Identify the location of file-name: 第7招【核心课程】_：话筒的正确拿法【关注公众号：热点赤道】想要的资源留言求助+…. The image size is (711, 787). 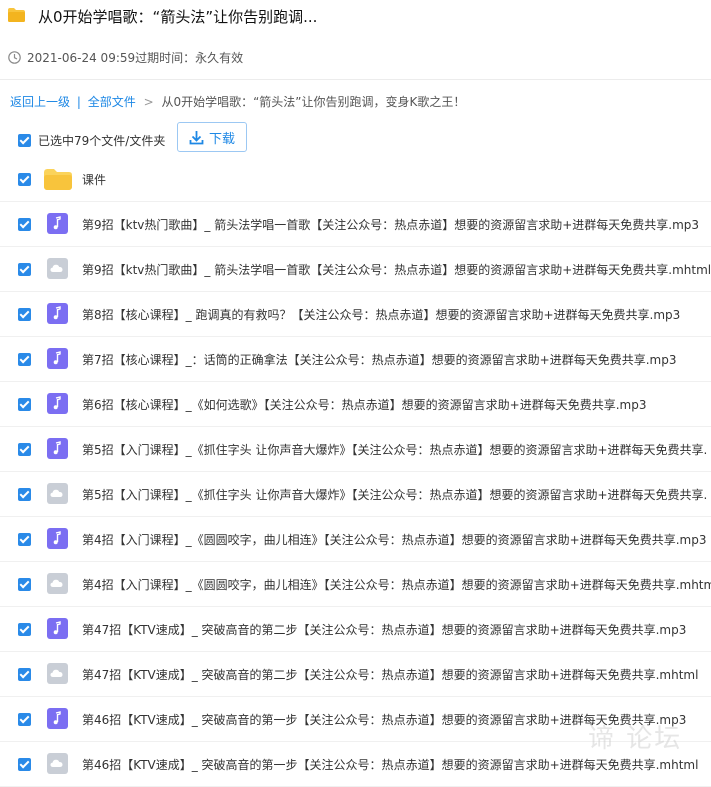
(379, 359).